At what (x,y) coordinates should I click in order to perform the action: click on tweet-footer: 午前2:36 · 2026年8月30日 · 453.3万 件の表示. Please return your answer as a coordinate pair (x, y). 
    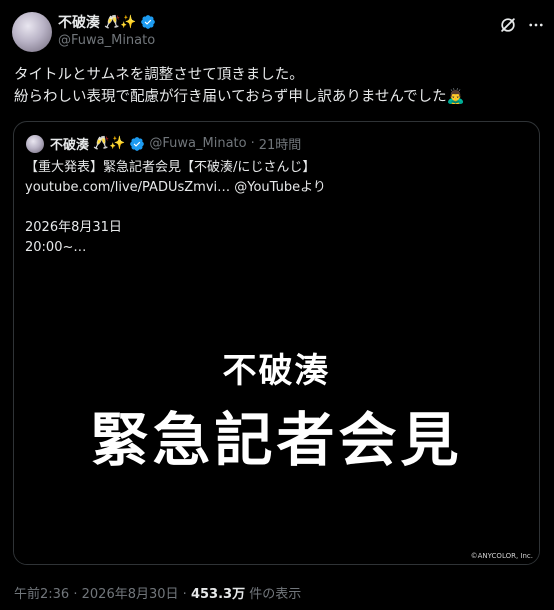
    Looking at the image, I should click on (157, 592).